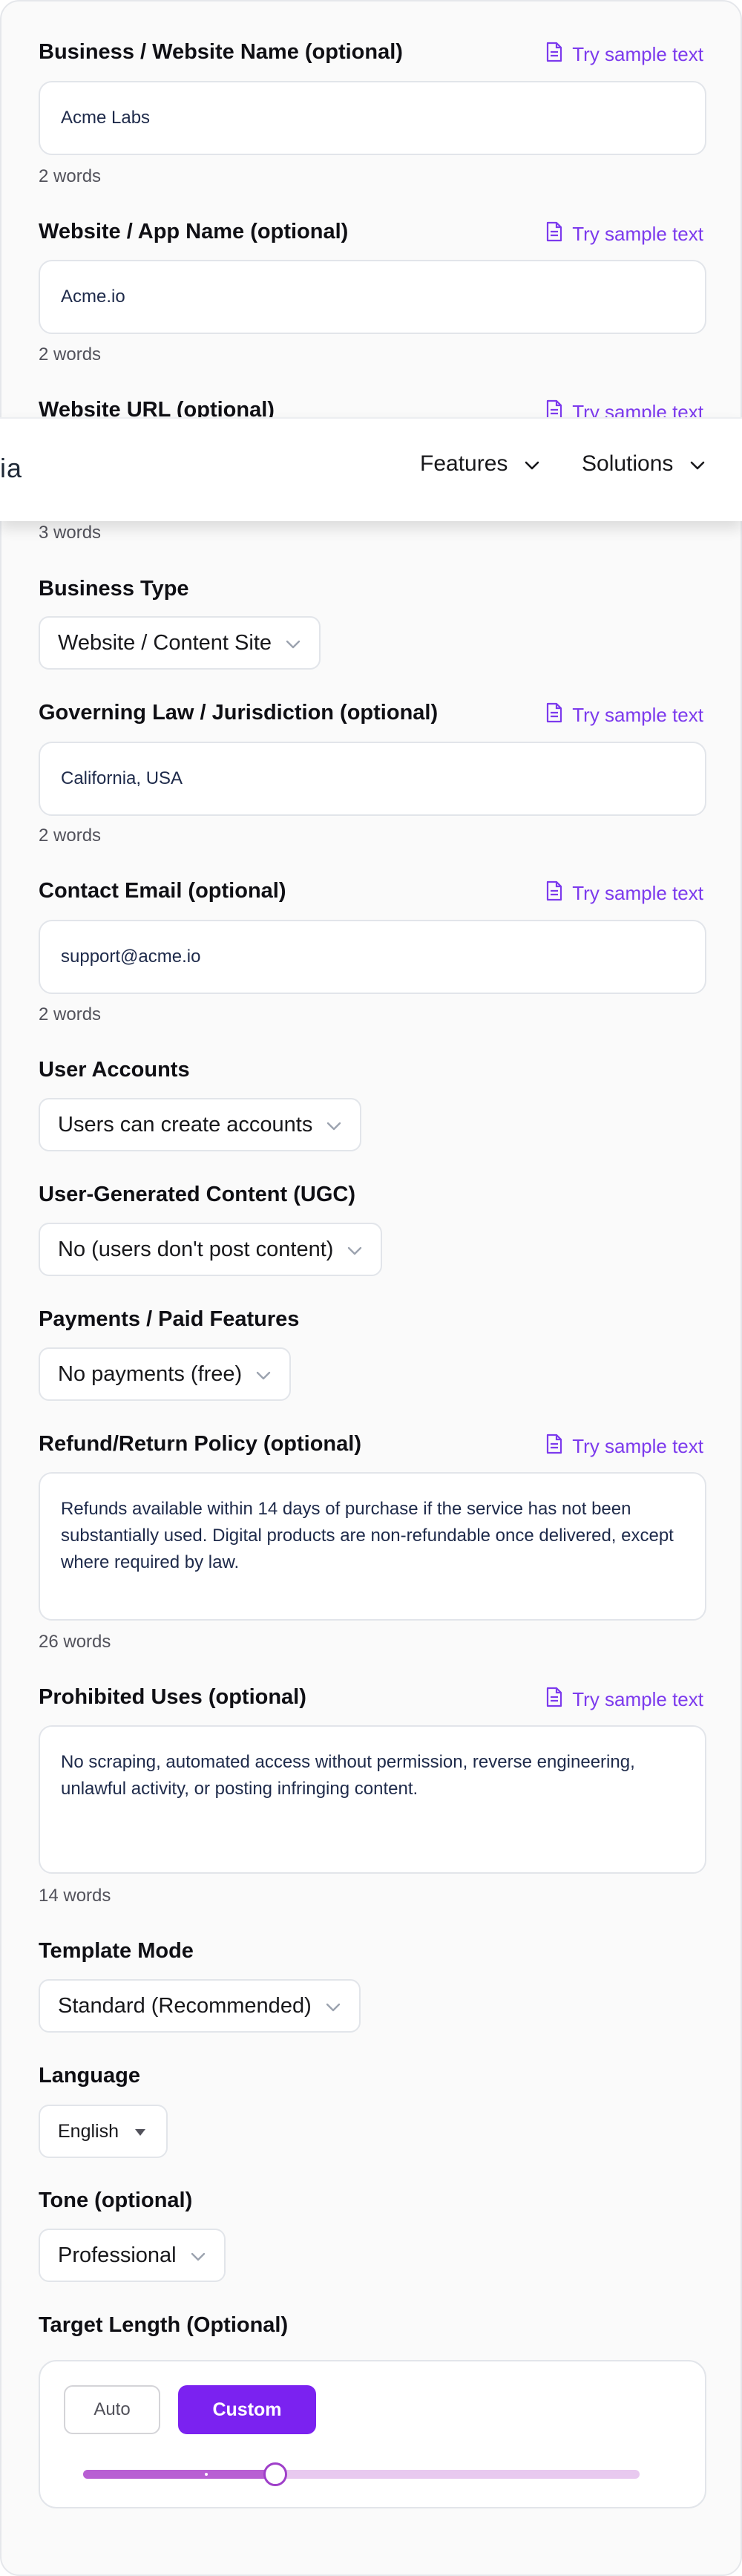 This screenshot has width=742, height=2576. What do you see at coordinates (247, 2409) in the screenshot?
I see `custom-button: Custom` at bounding box center [247, 2409].